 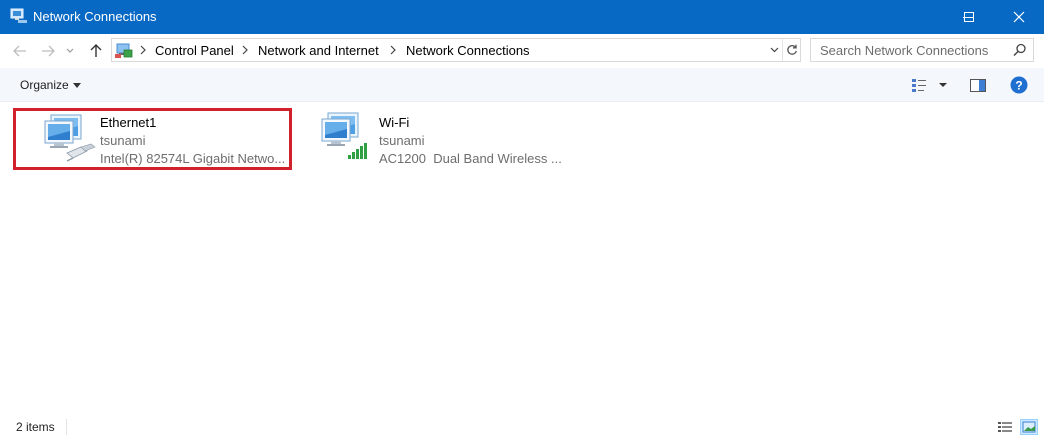 I want to click on item-count: 2 items, so click(x=35, y=427).